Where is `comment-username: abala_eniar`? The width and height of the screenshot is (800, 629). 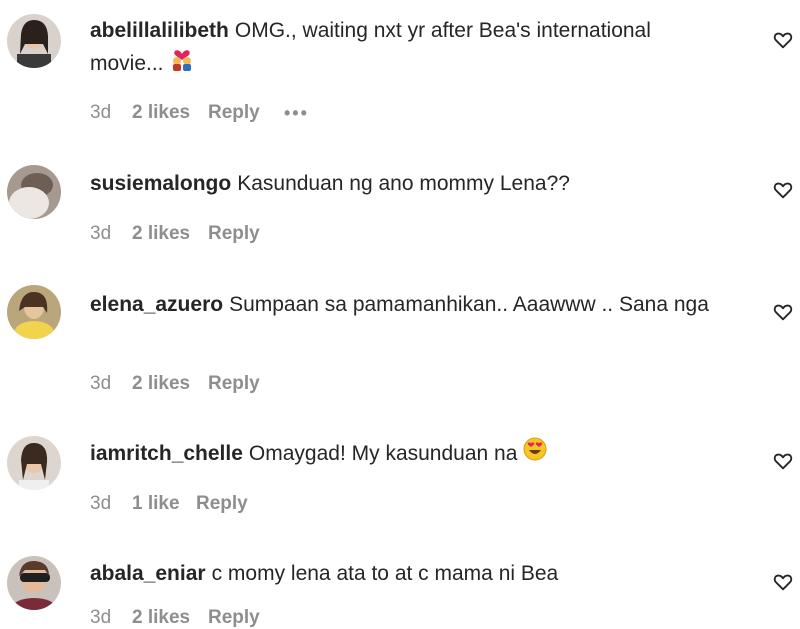
comment-username: abala_eniar is located at coordinates (148, 573).